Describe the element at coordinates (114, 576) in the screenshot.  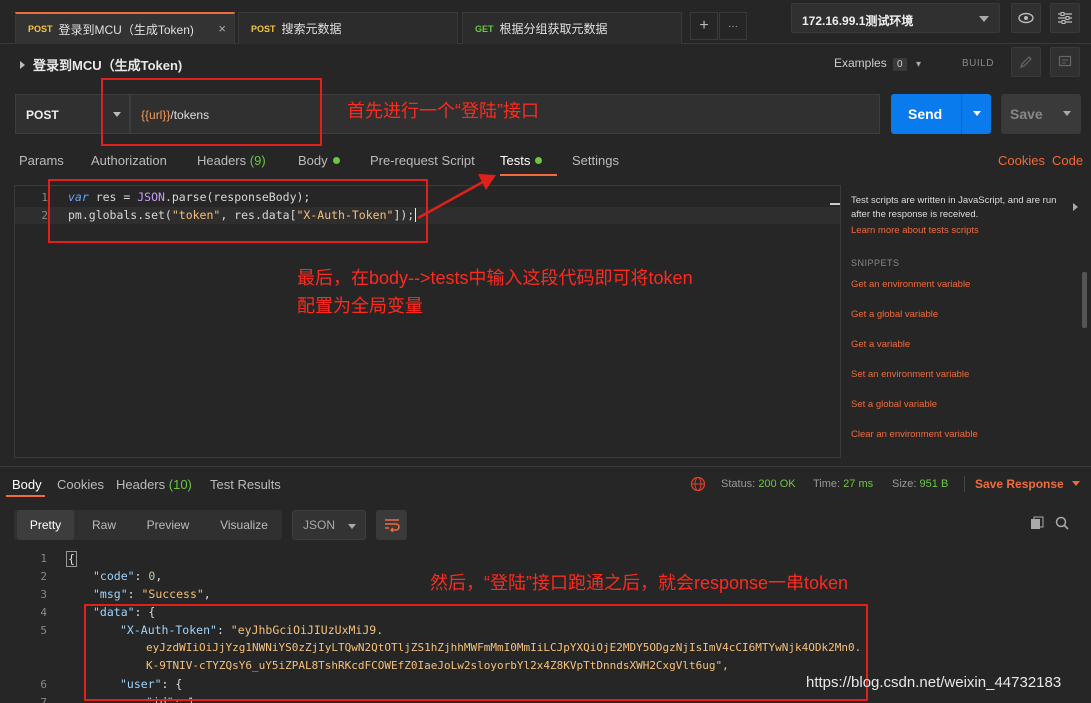
I see `json-key: "code"` at that location.